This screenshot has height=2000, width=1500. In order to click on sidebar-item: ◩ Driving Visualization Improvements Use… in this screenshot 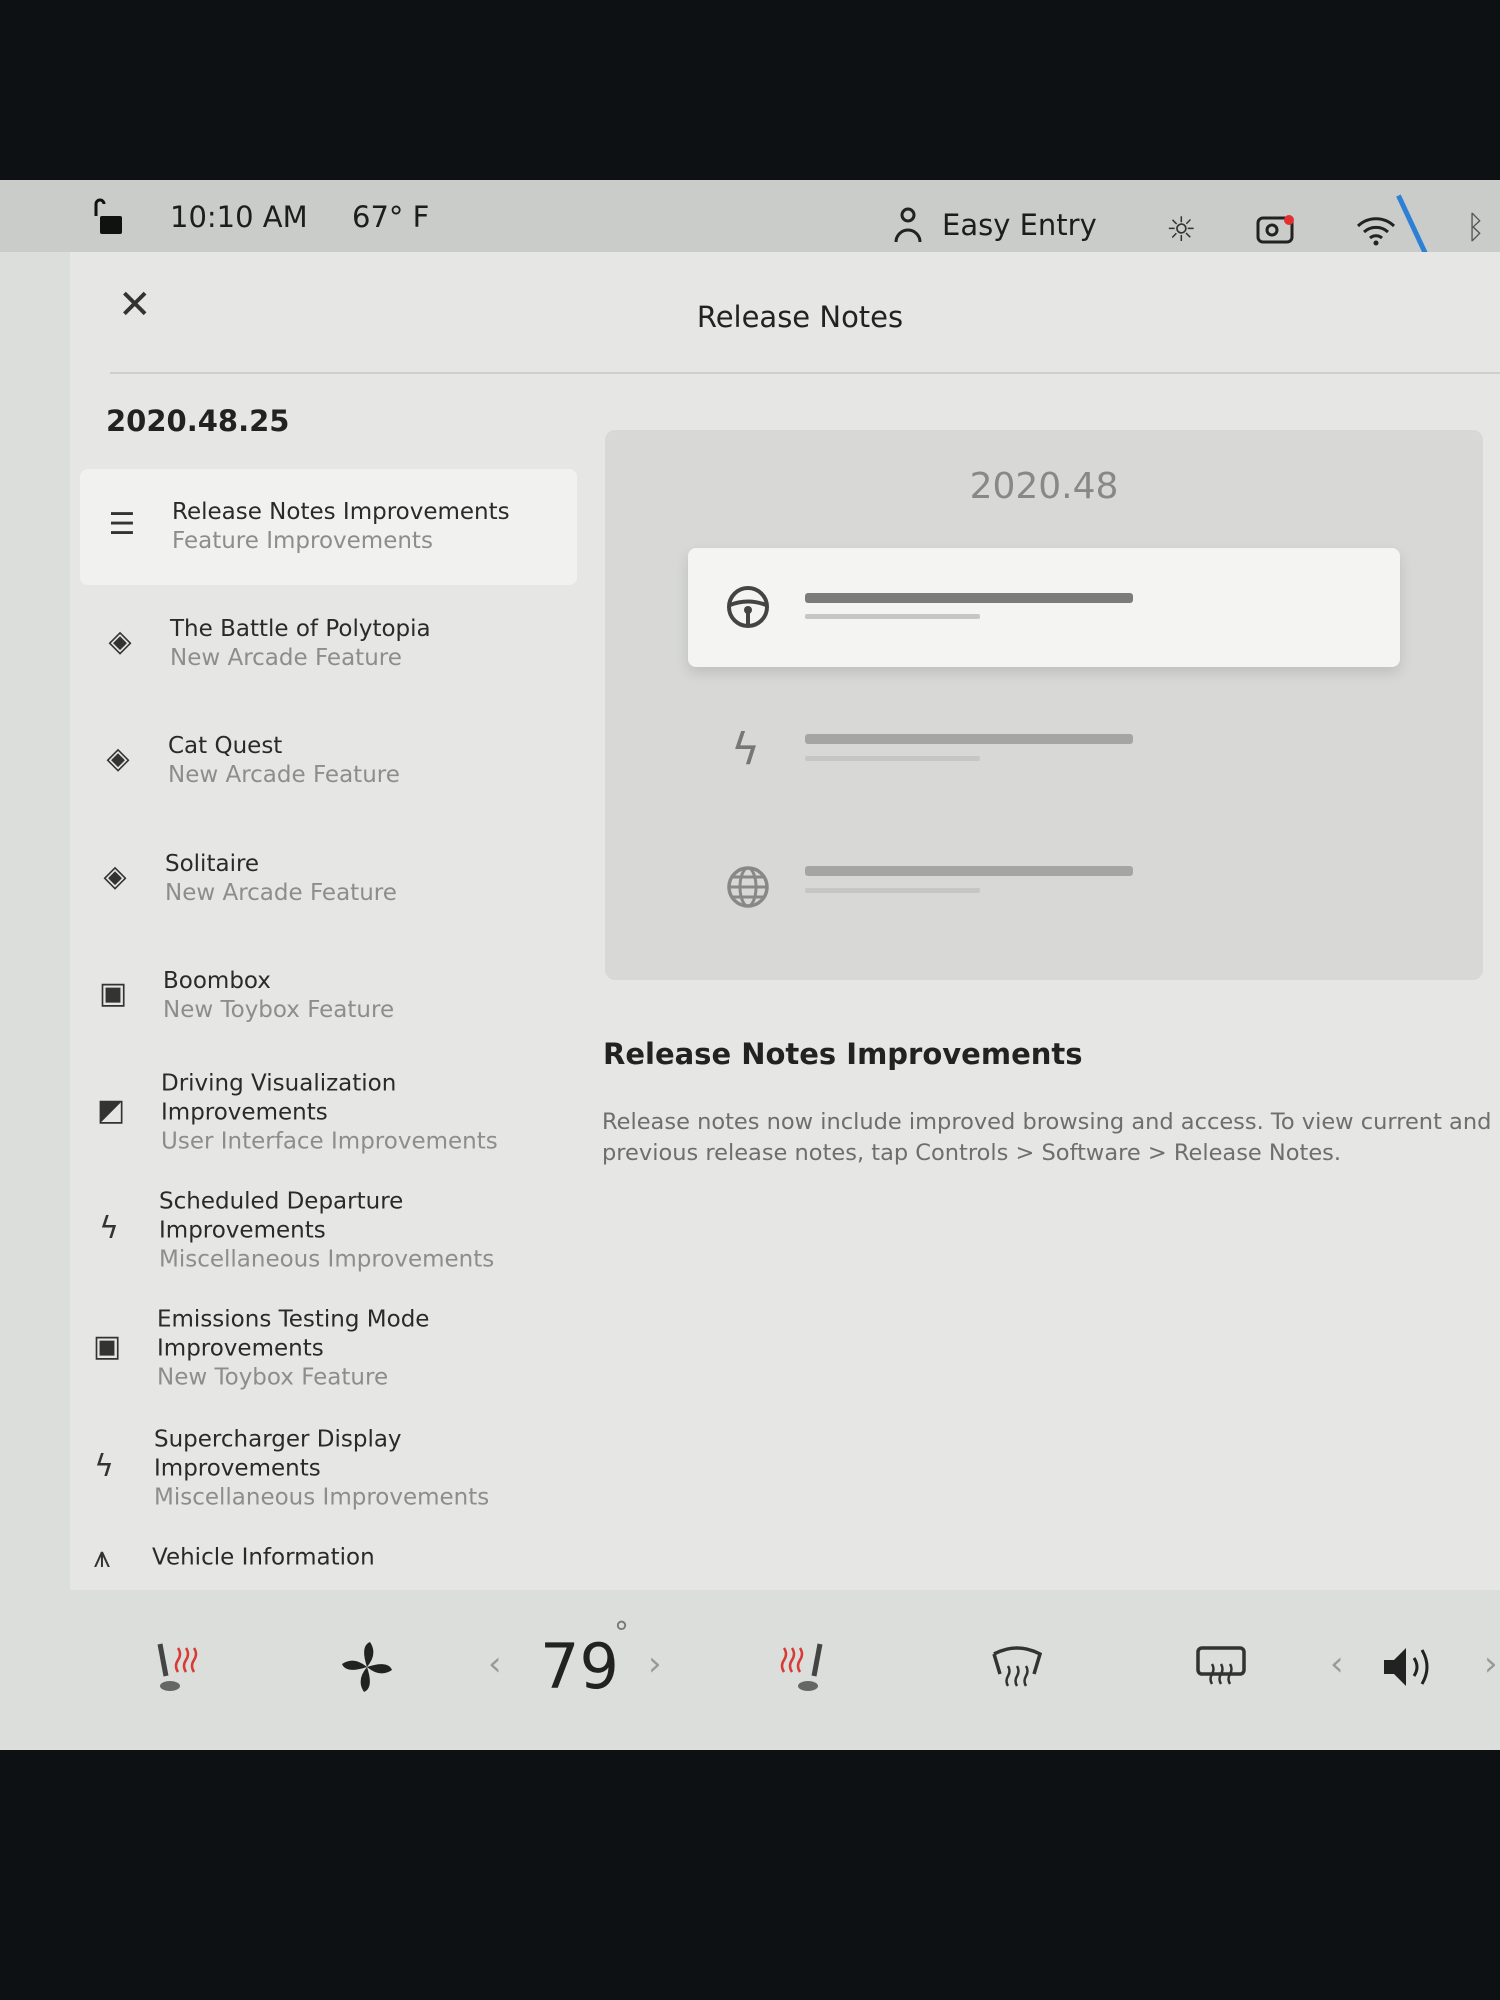, I will do `click(317, 1113)`.